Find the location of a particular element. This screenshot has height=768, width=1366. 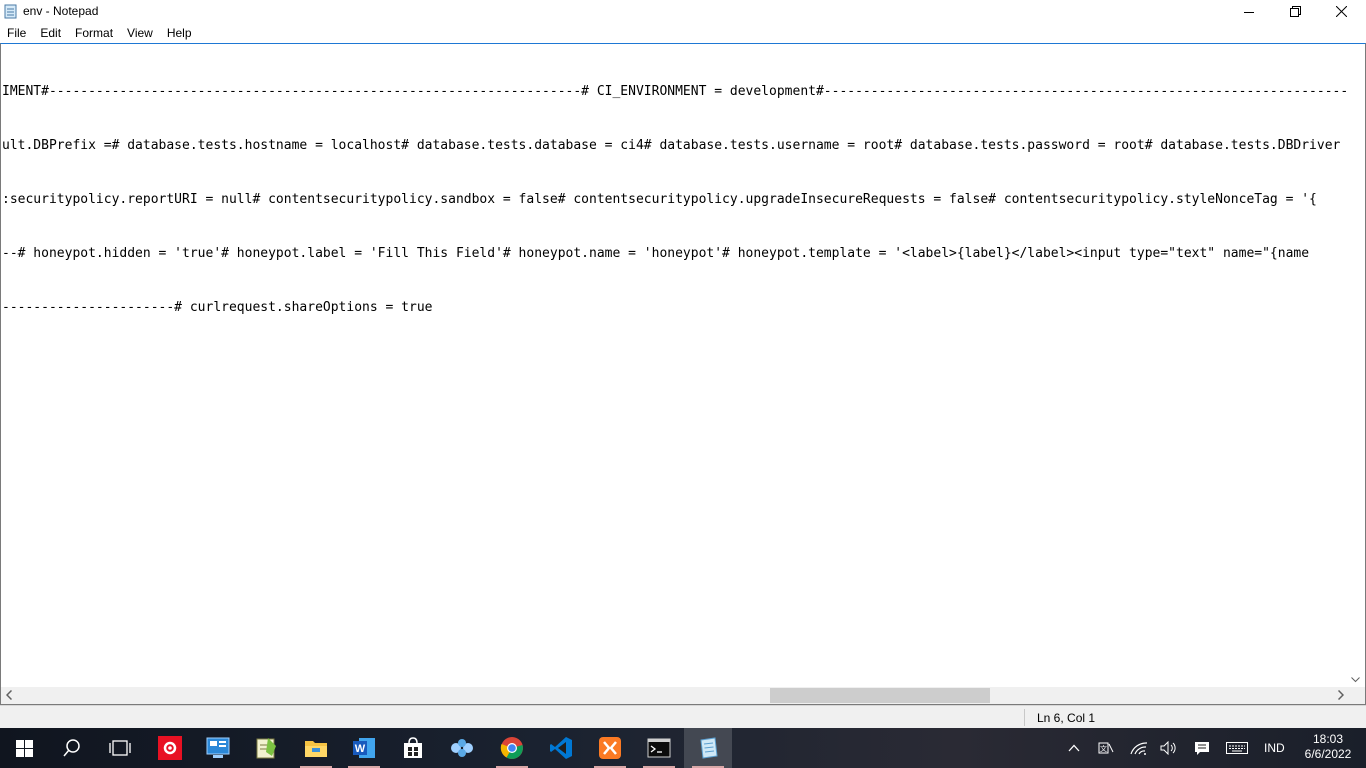

minimize-icon is located at coordinates (1249, 12).